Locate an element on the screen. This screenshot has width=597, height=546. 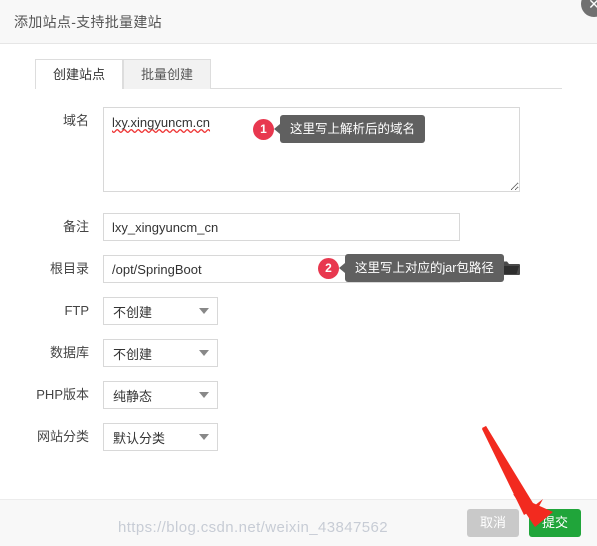
form-row-php-version: PHP版本 纯静态 is located at coordinates (298, 395).